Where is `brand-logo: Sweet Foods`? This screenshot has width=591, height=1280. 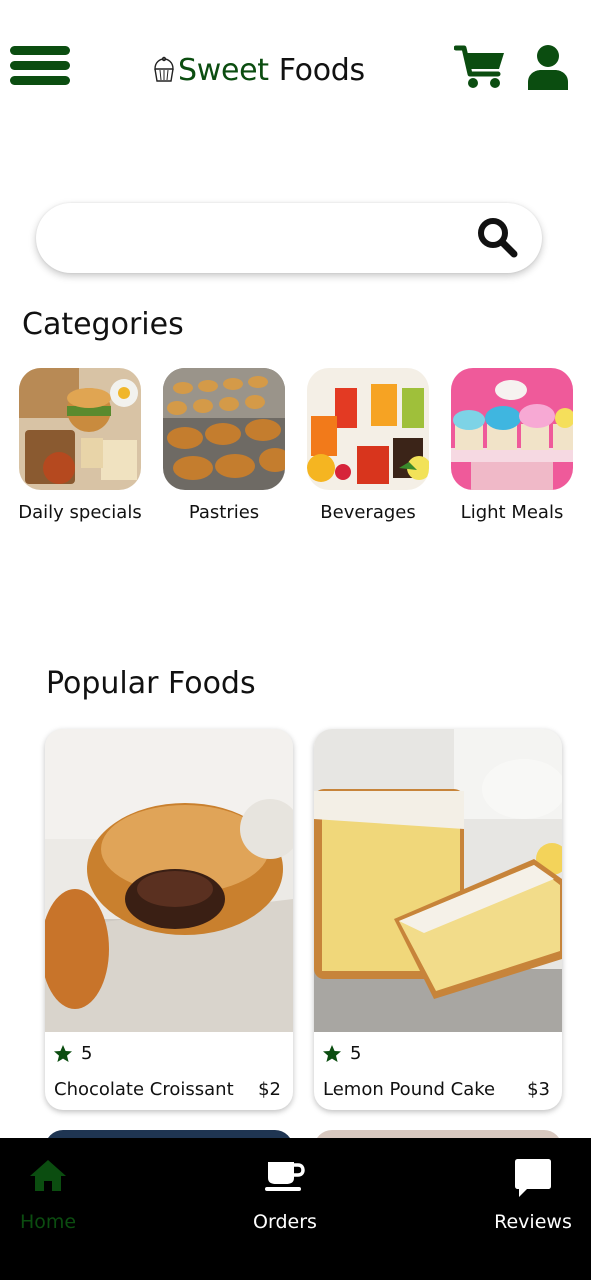 brand-logo: Sweet Foods is located at coordinates (258, 70).